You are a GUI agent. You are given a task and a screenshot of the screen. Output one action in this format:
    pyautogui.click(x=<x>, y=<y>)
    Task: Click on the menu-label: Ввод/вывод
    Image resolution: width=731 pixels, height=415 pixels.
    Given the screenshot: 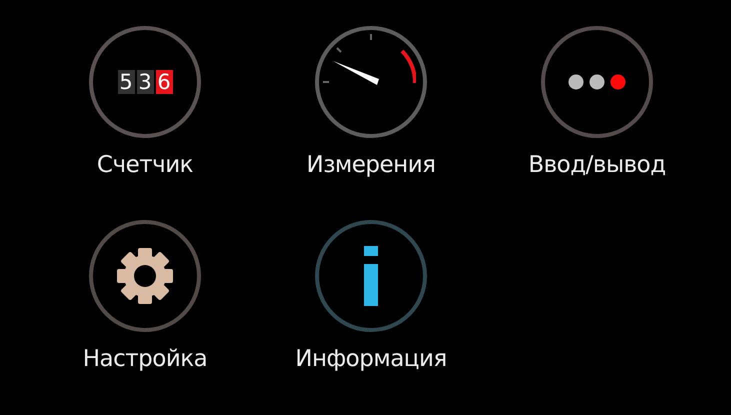 What is the action you would take?
    pyautogui.click(x=597, y=165)
    